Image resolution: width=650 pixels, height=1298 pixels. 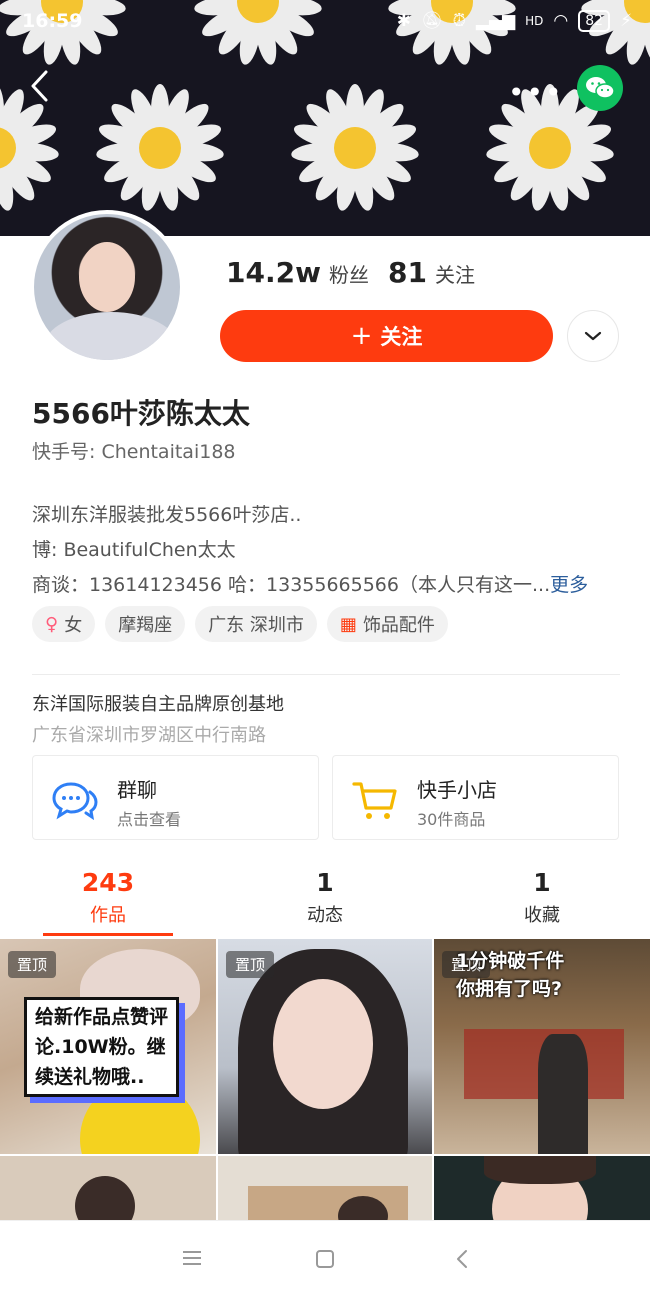 I want to click on bluetooth-icon: ✱, so click(x=404, y=21).